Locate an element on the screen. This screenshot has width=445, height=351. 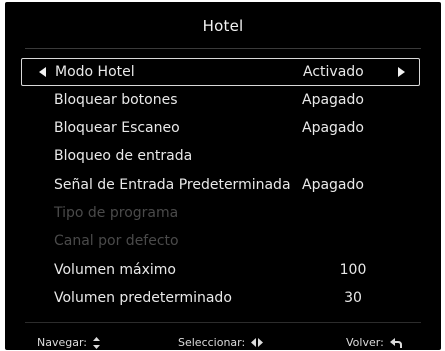
arrow-left-icon is located at coordinates (42, 72).